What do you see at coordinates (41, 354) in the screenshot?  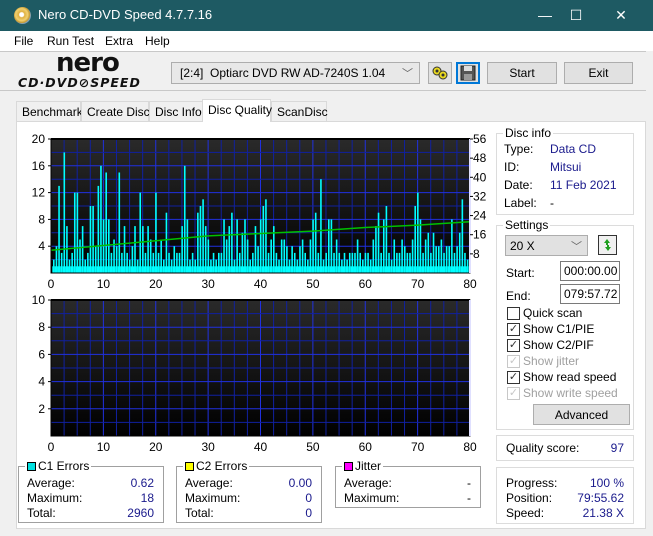 I see `y-tick-label: 6` at bounding box center [41, 354].